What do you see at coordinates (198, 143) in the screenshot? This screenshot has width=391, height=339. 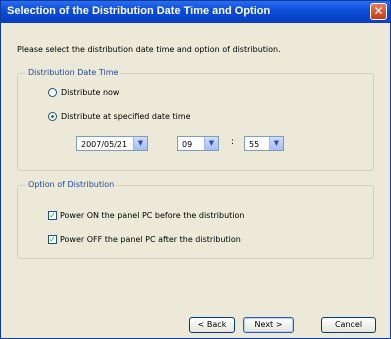 I see `hour-select: 09 ▼` at bounding box center [198, 143].